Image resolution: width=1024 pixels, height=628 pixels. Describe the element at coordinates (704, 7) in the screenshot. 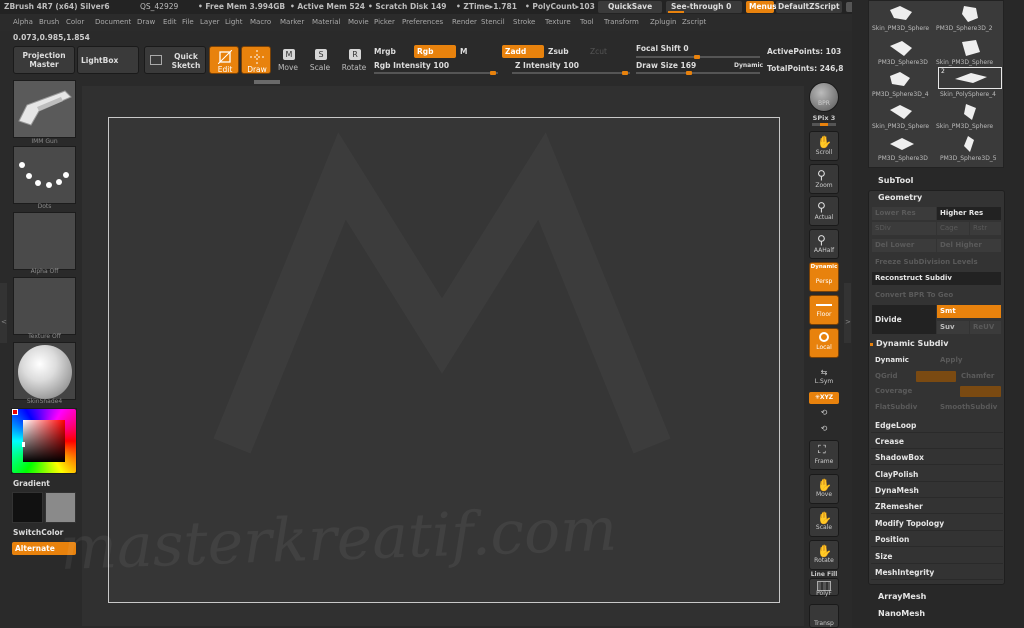

I see `see-through-slider: See-through 0` at that location.